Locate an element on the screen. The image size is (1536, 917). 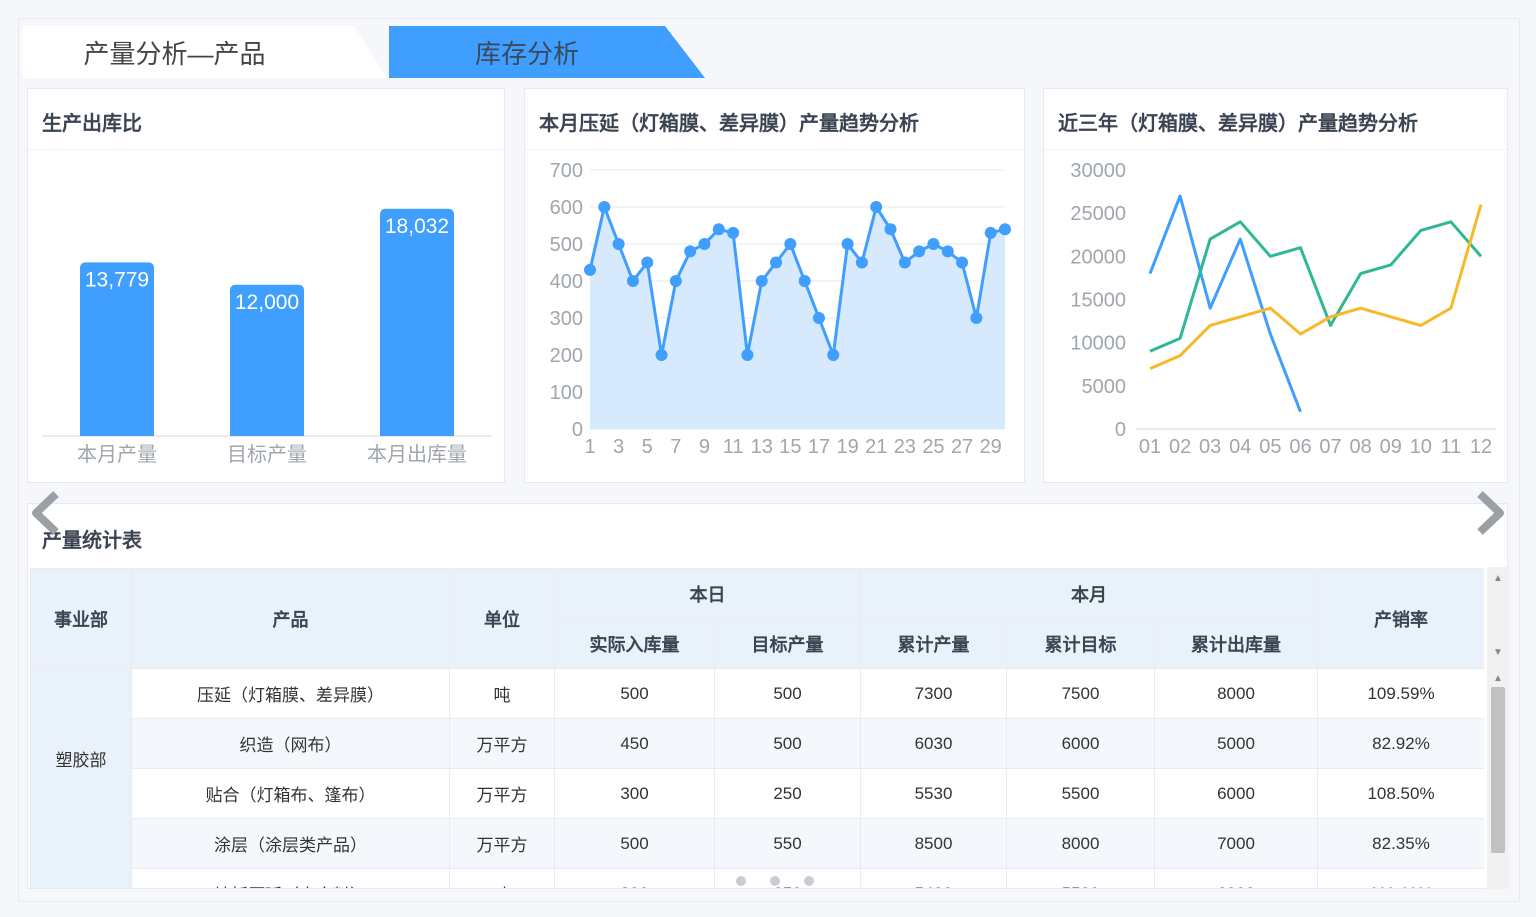
header-dept: 事业部 is located at coordinates (81, 618).